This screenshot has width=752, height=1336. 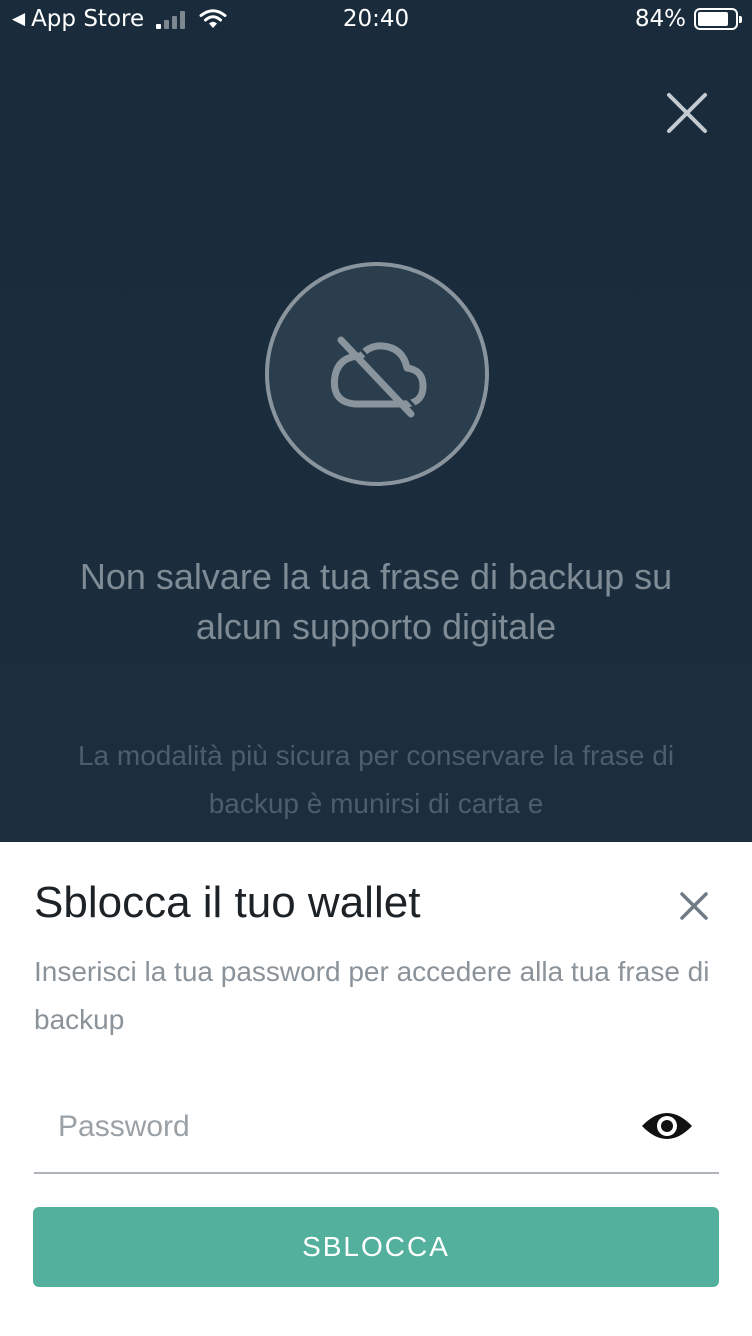 What do you see at coordinates (376, 21) in the screenshot?
I see `status-bar: ◀ App Store 20:40 84%` at bounding box center [376, 21].